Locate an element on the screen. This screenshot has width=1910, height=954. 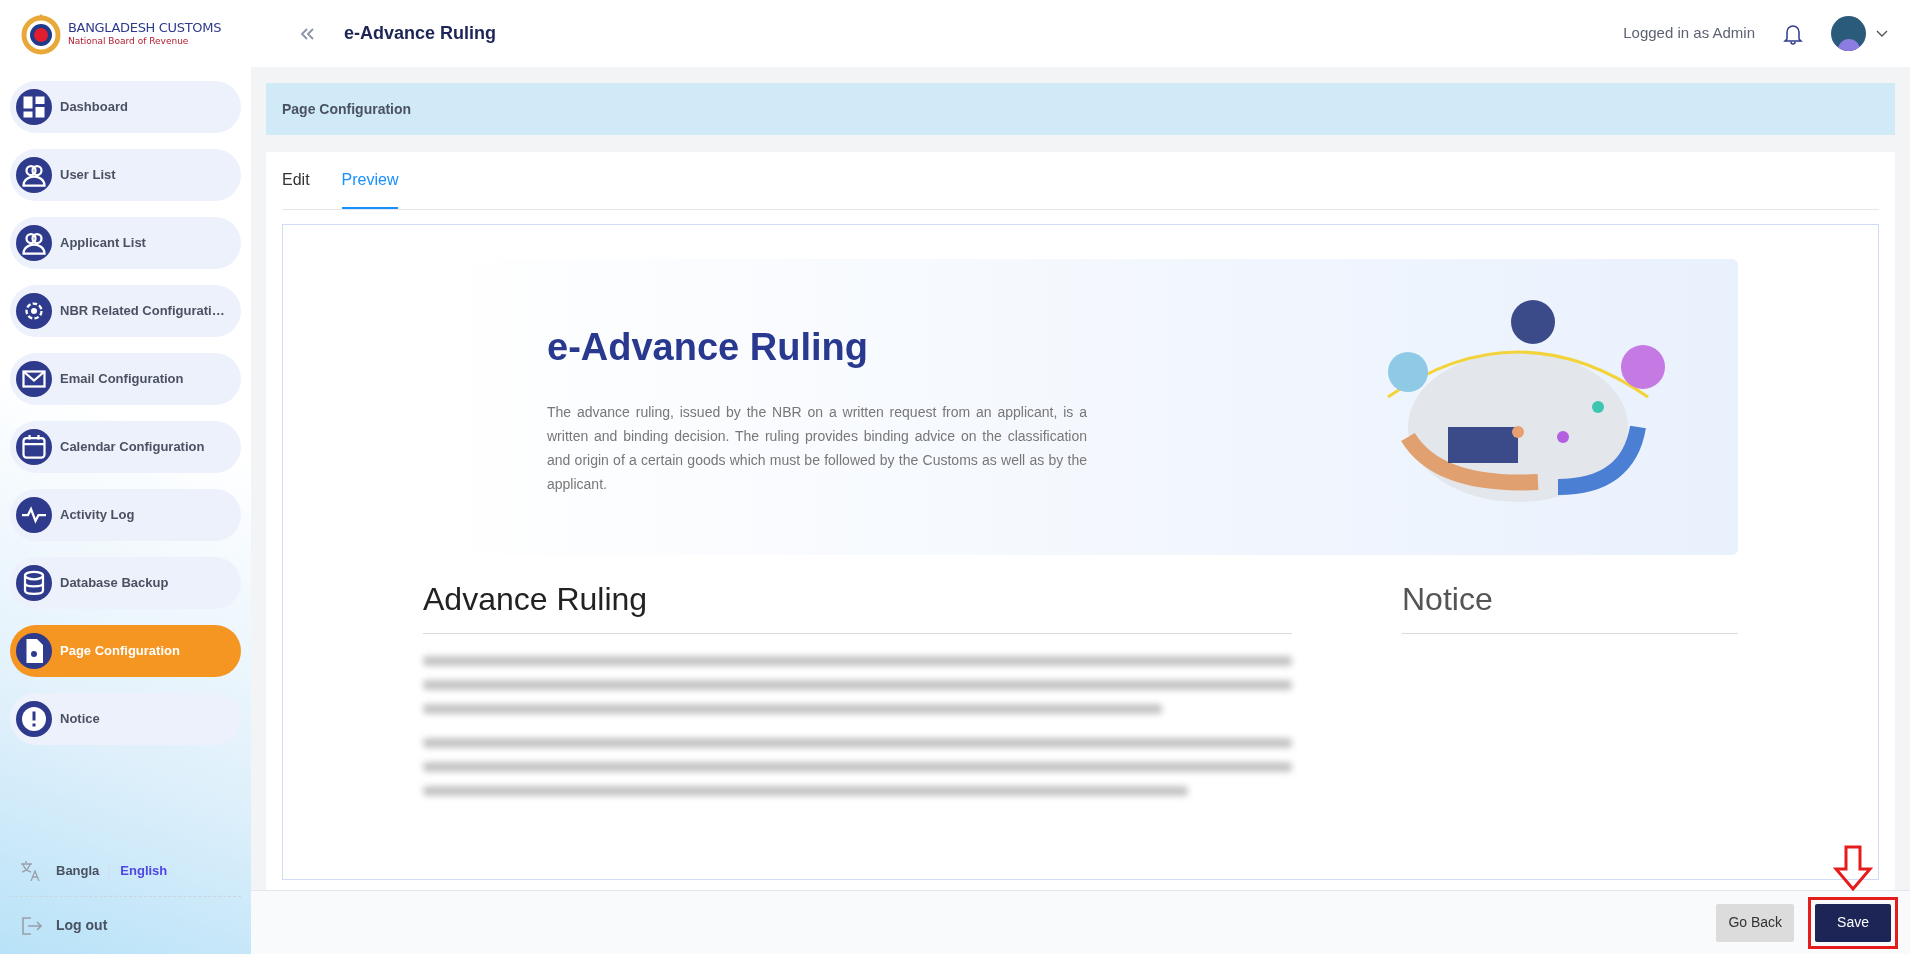
sidebar-item: Notice is located at coordinates (125, 719).